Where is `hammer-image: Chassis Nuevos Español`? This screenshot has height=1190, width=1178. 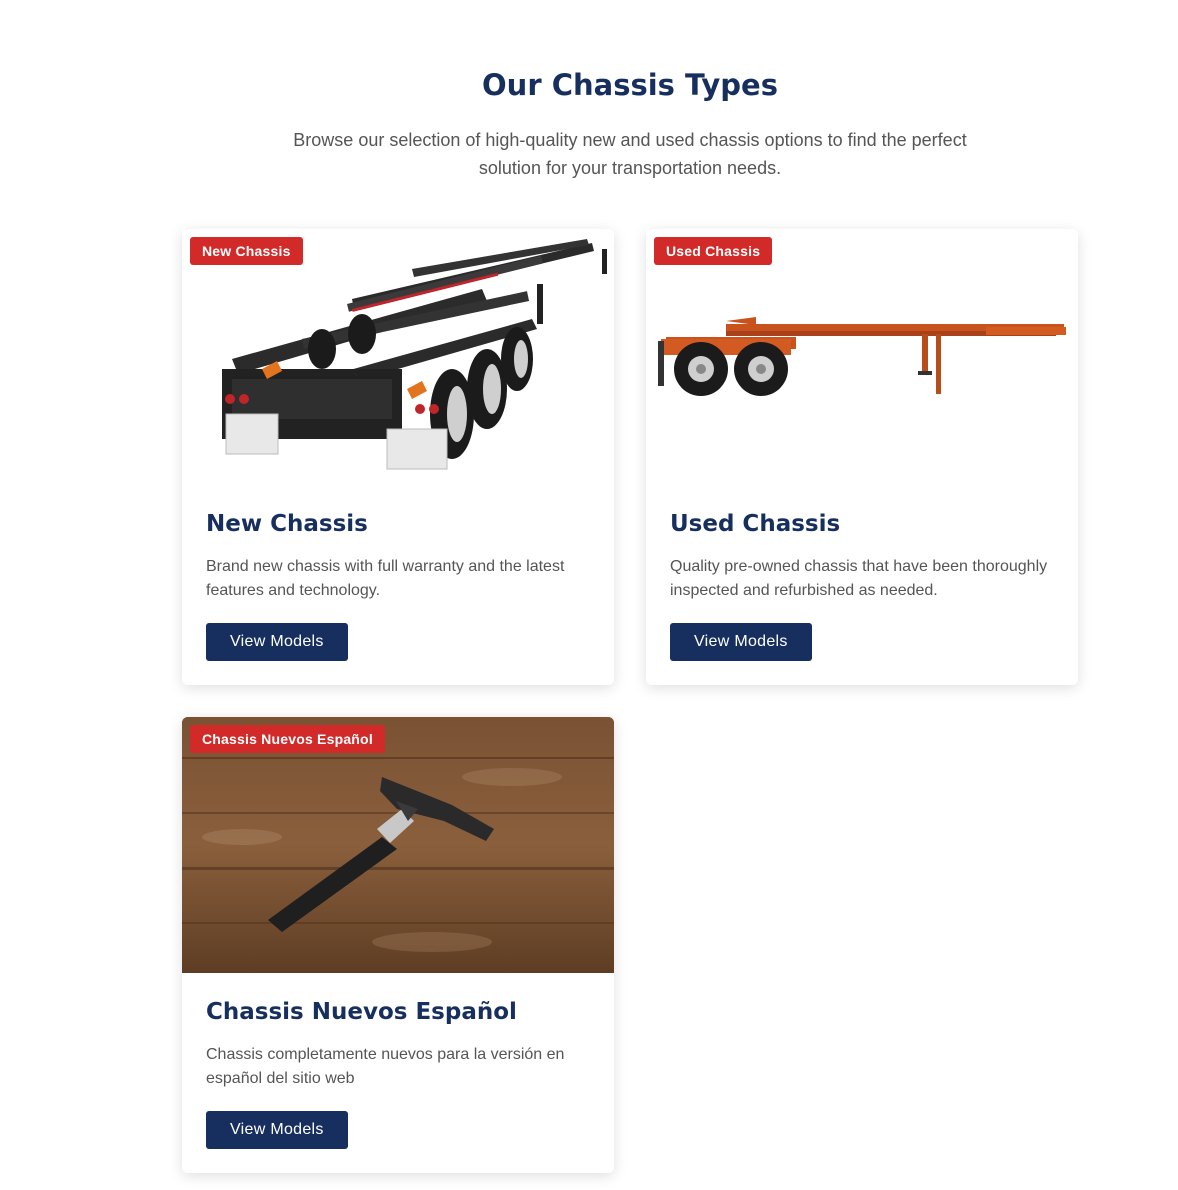 hammer-image: Chassis Nuevos Español is located at coordinates (398, 845).